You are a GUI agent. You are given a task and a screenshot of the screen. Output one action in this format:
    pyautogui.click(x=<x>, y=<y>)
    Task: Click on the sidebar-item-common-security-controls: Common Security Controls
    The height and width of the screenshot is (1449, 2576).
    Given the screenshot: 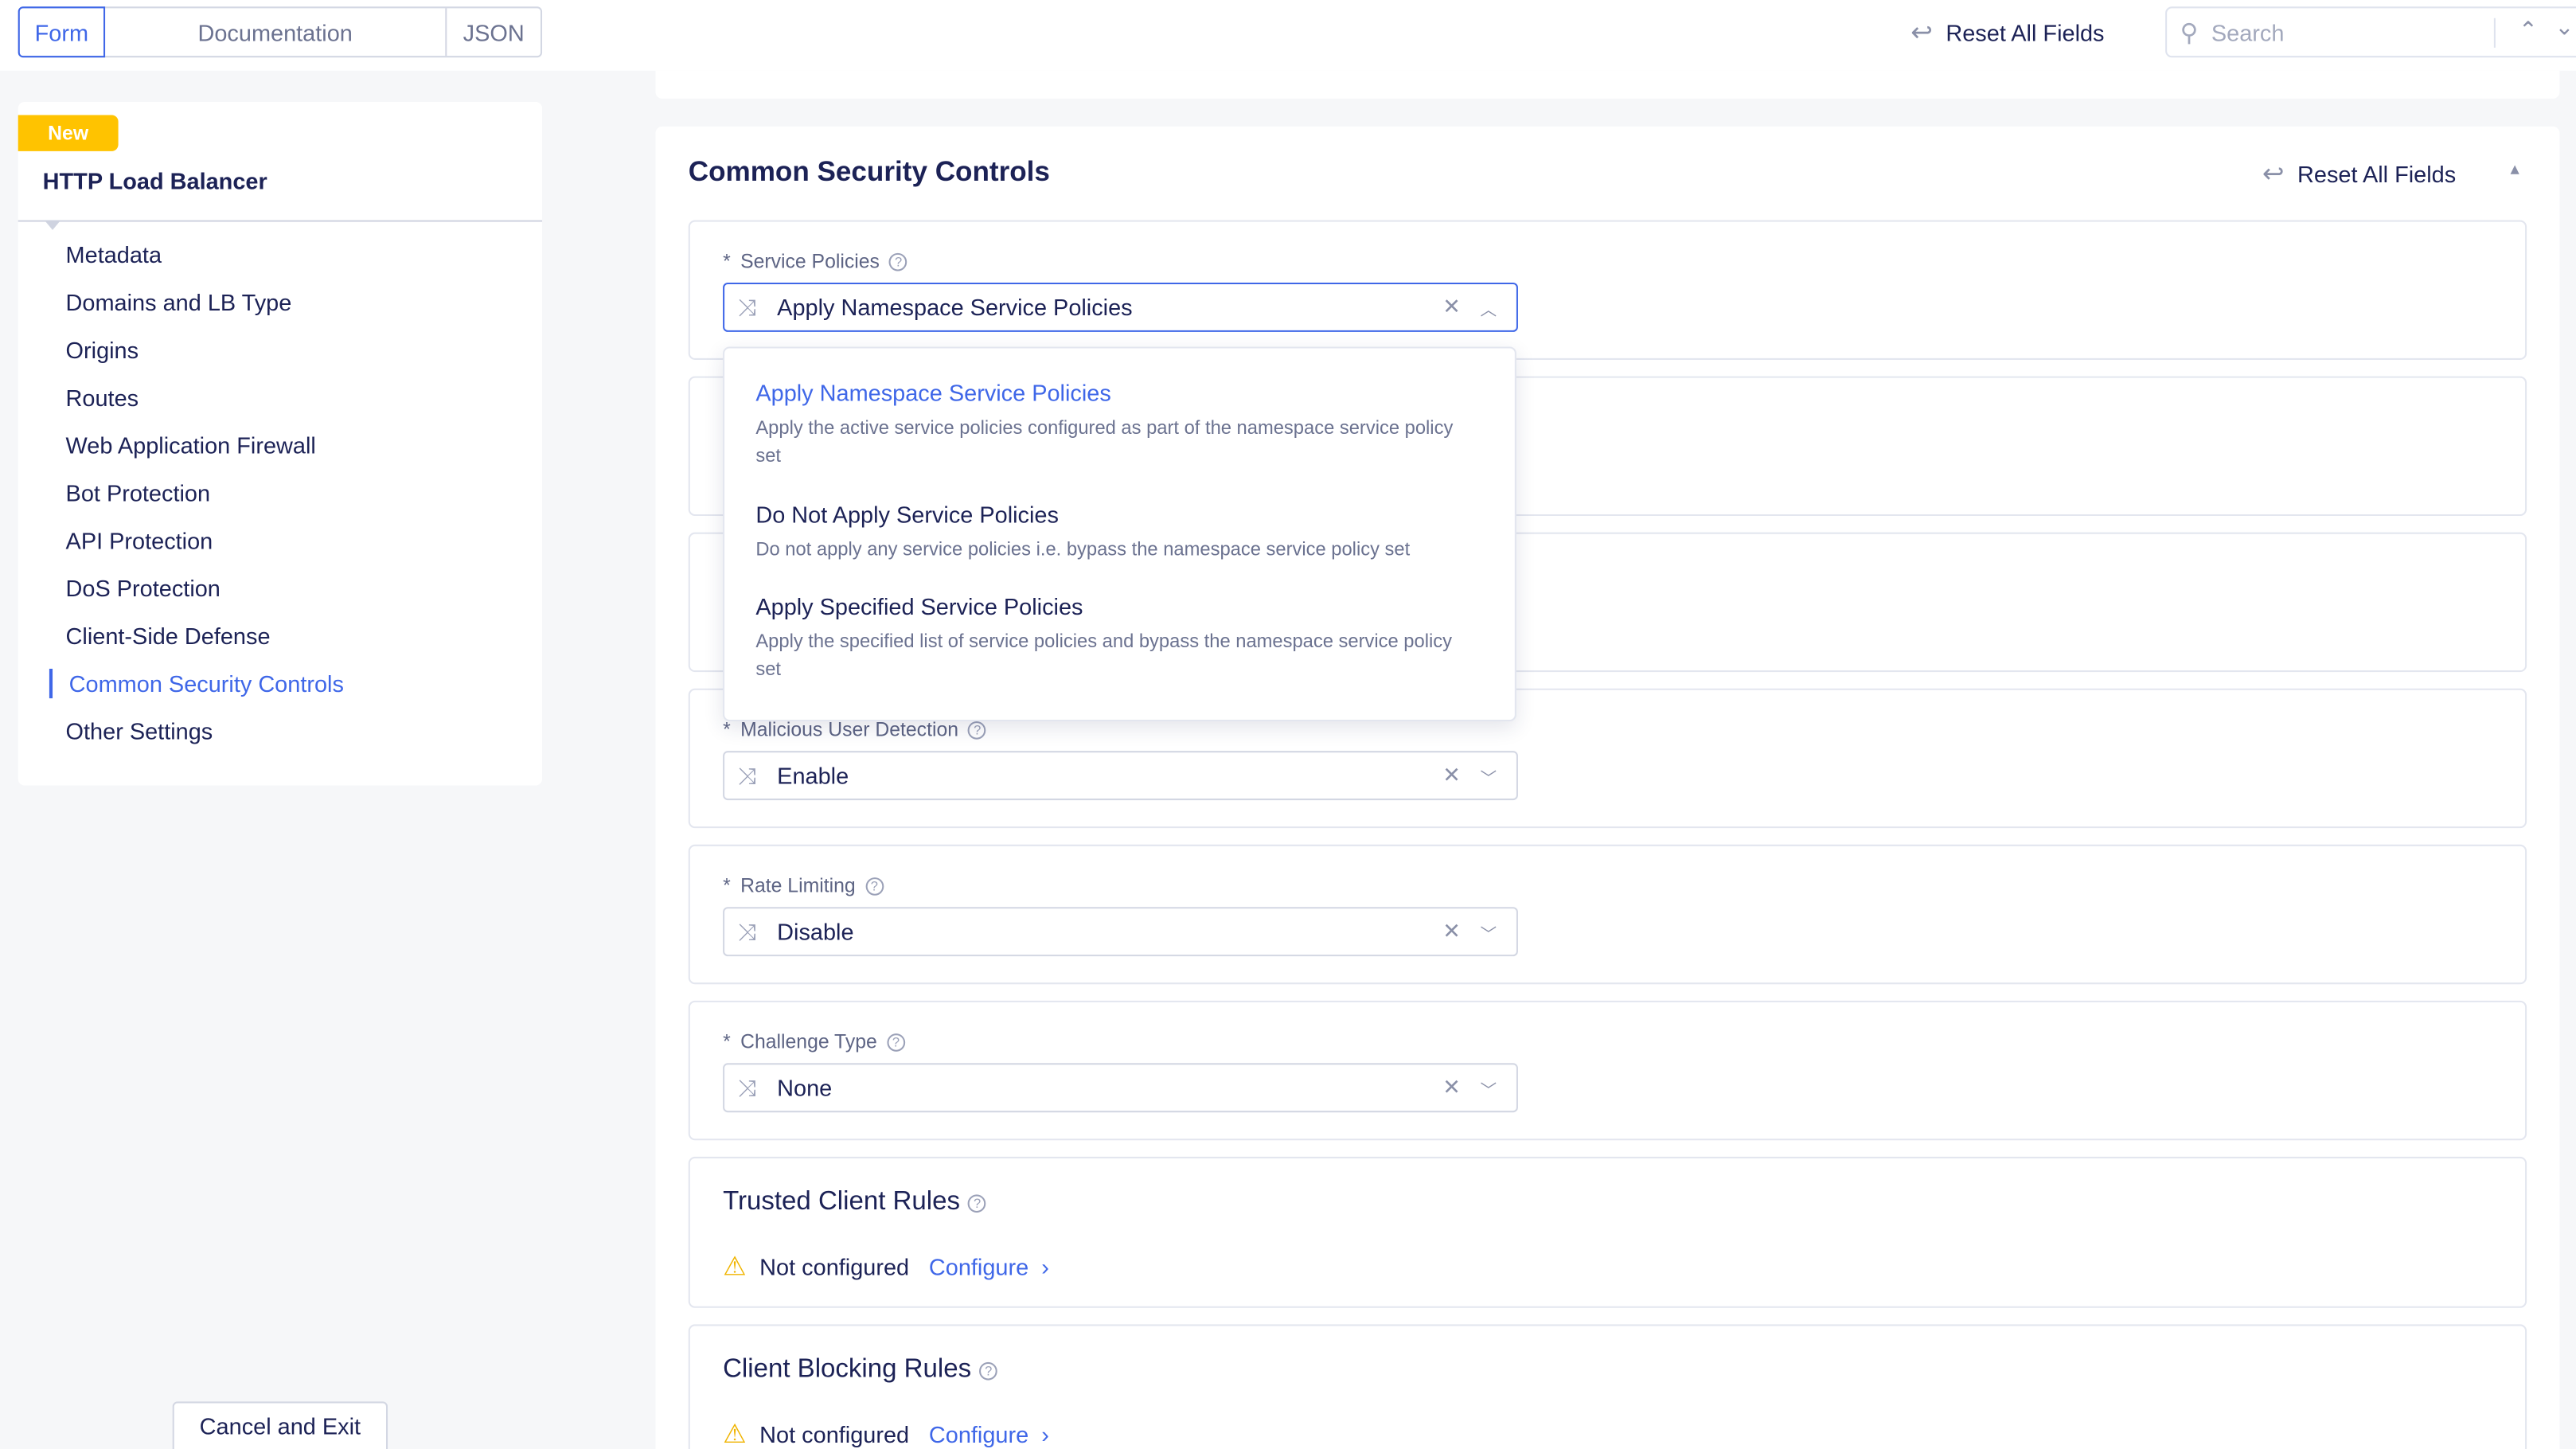 What is the action you would take?
    pyautogui.click(x=206, y=683)
    